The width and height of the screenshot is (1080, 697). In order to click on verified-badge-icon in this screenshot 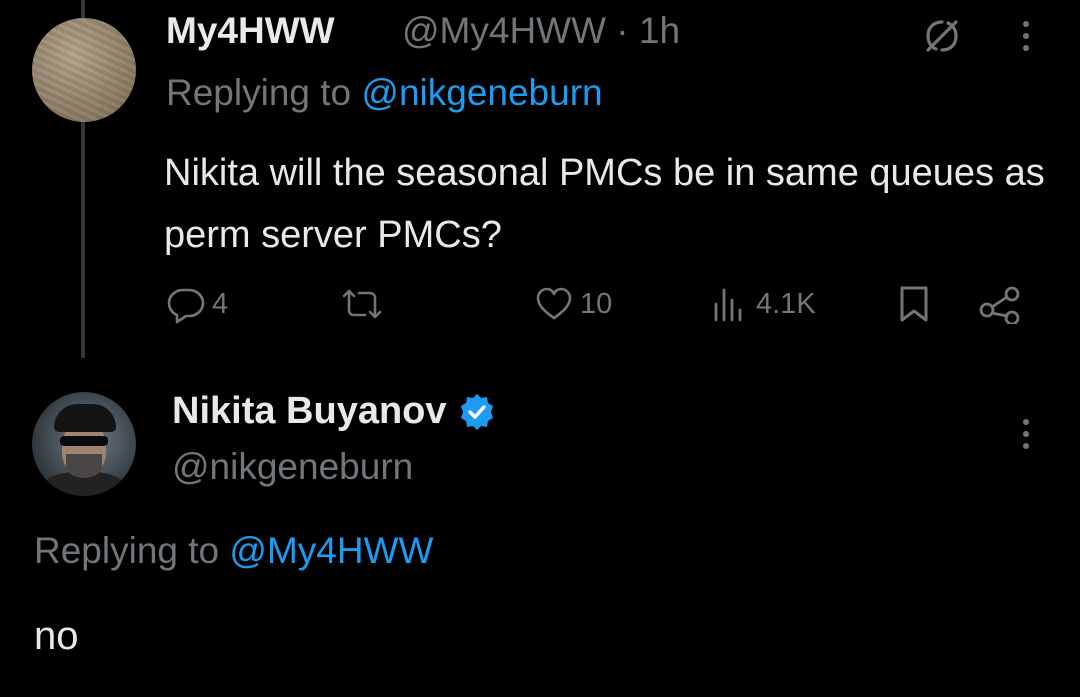, I will do `click(477, 412)`.